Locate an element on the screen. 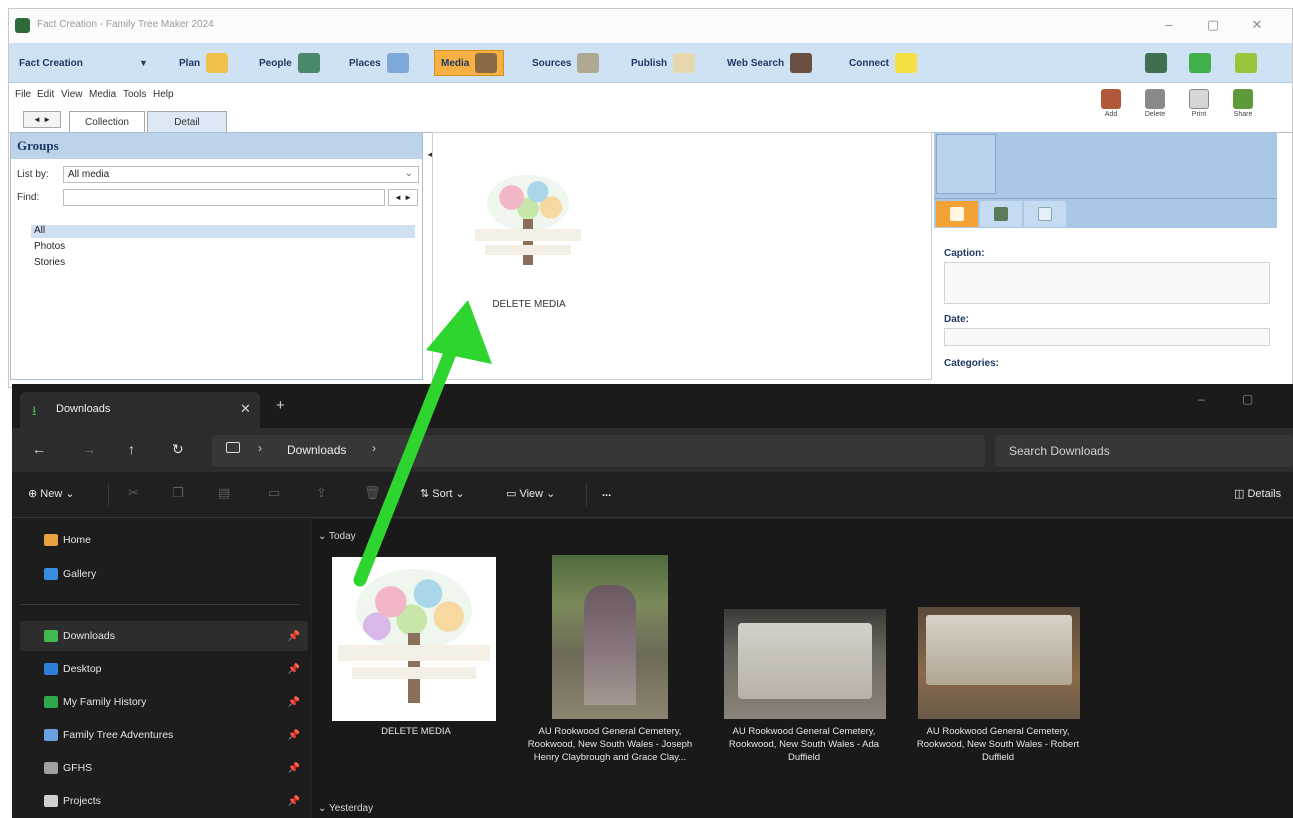  find-prev-next: ◄ ► is located at coordinates (403, 197).